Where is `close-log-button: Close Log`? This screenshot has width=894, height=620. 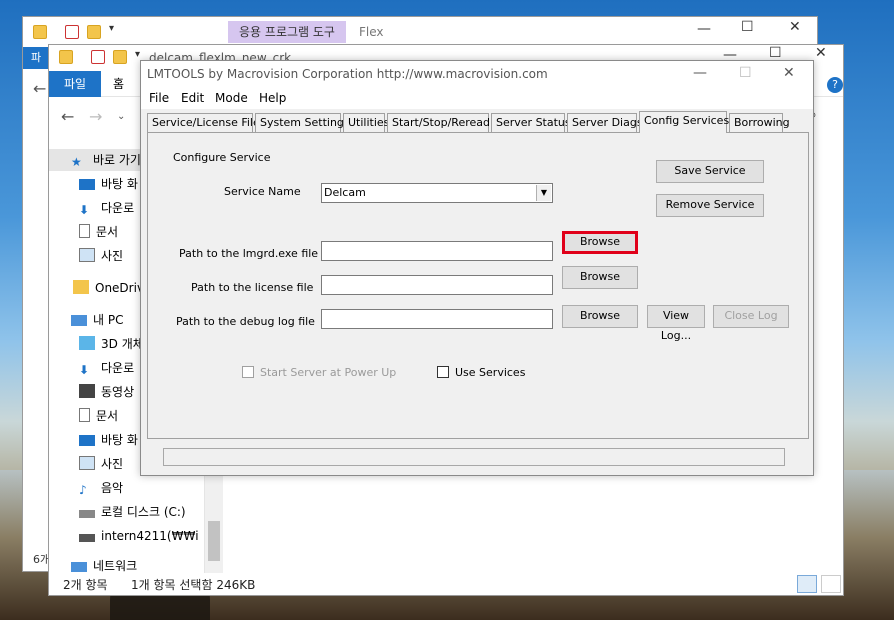
close-log-button: Close Log is located at coordinates (751, 316).